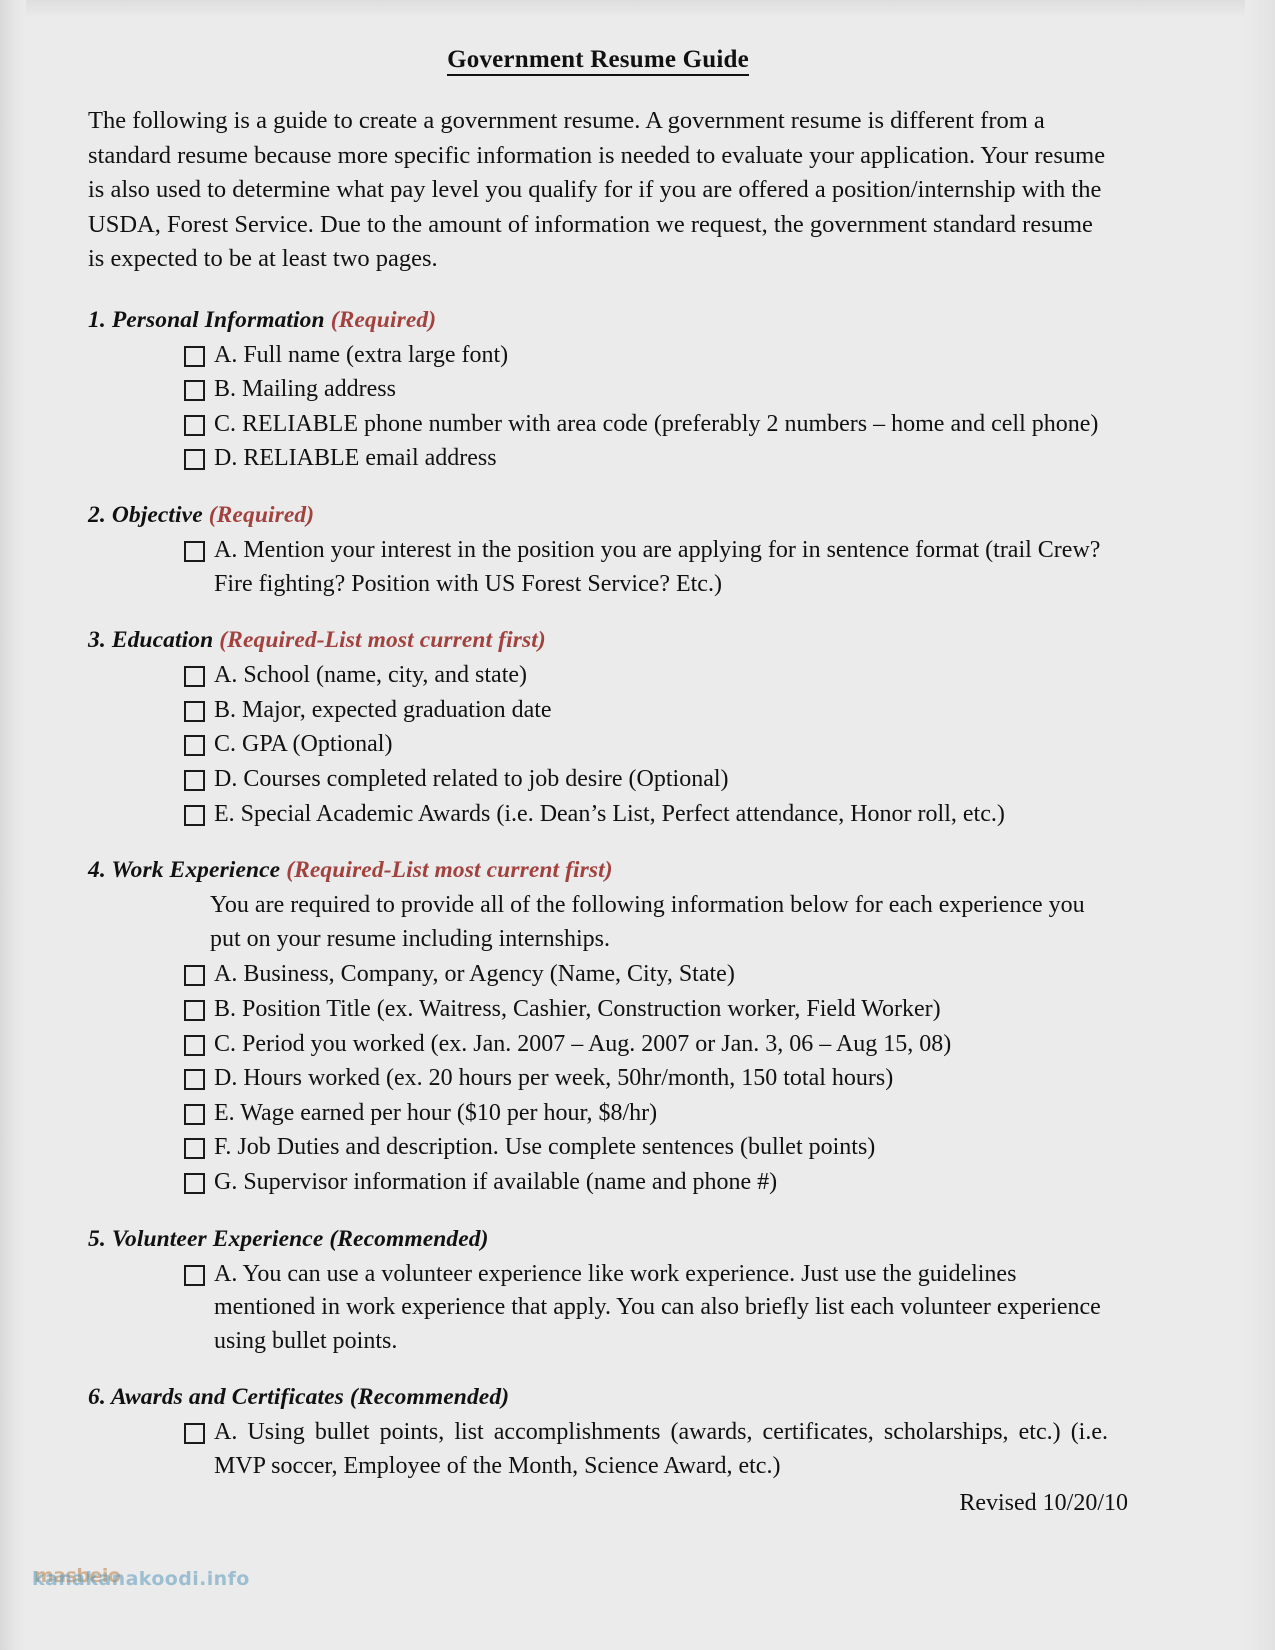  I want to click on checklist-item: C. GPA (Optional), so click(598, 745).